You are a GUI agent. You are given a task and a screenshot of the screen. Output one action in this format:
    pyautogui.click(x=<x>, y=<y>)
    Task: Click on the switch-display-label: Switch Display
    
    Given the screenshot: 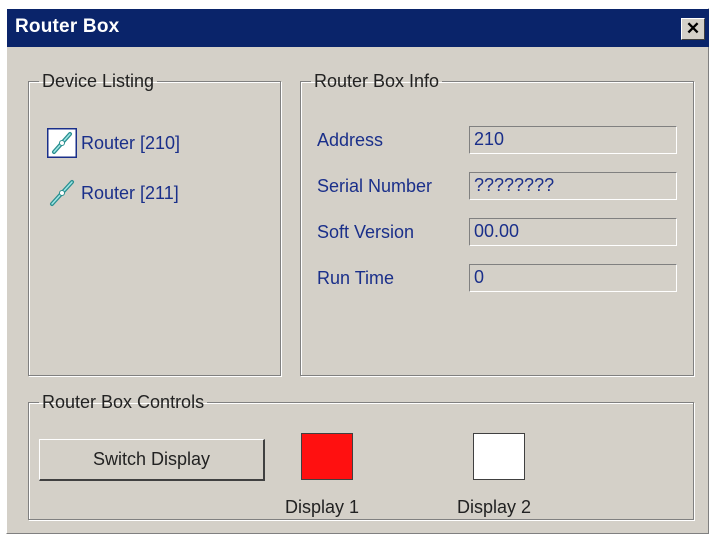 What is the action you would take?
    pyautogui.click(x=151, y=459)
    